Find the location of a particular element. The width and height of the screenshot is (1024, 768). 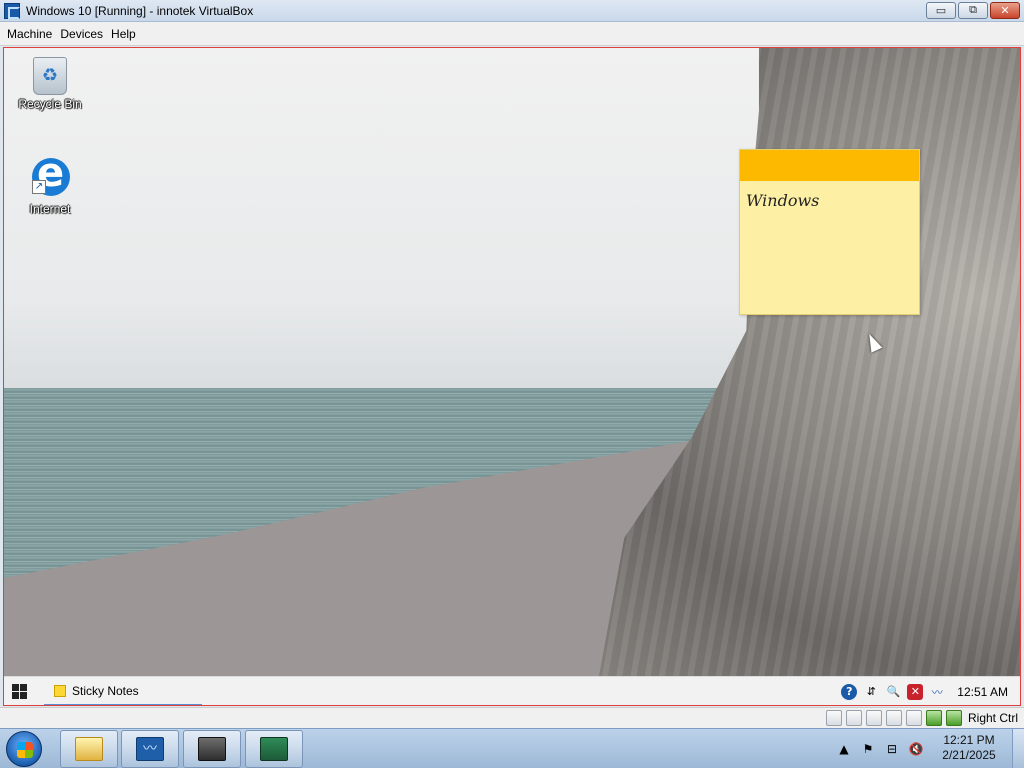

minimize-button: ▭ is located at coordinates (941, 10).